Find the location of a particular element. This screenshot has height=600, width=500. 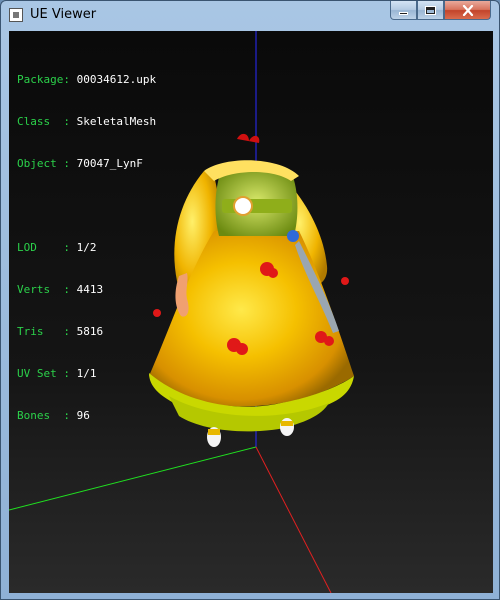

info-row-tris: Tris : 5816 is located at coordinates (86, 332).